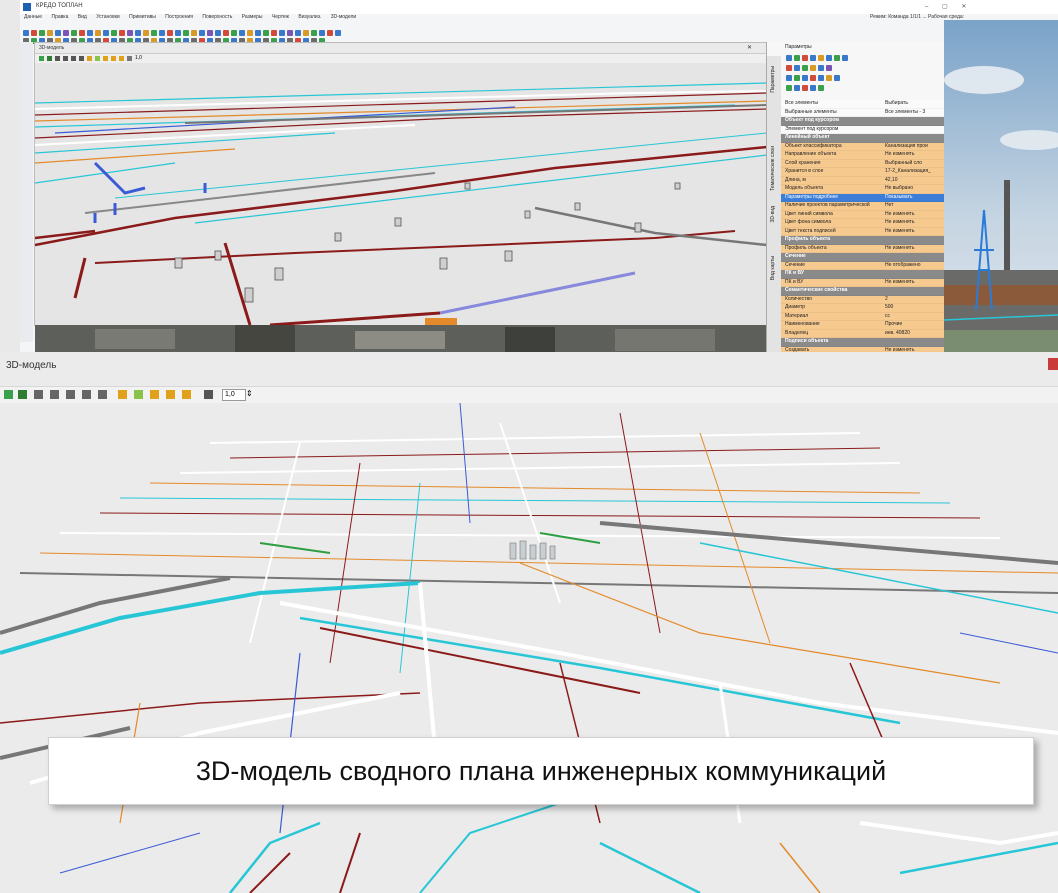  Describe the element at coordinates (863, 316) in the screenshot. I see `property-row: Материал сс` at that location.